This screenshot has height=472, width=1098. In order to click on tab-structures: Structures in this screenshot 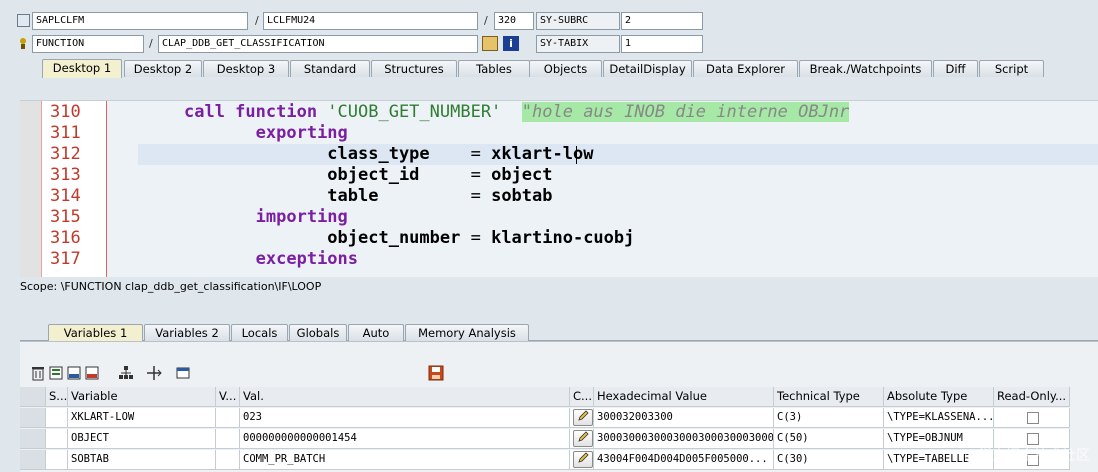, I will do `click(414, 68)`.